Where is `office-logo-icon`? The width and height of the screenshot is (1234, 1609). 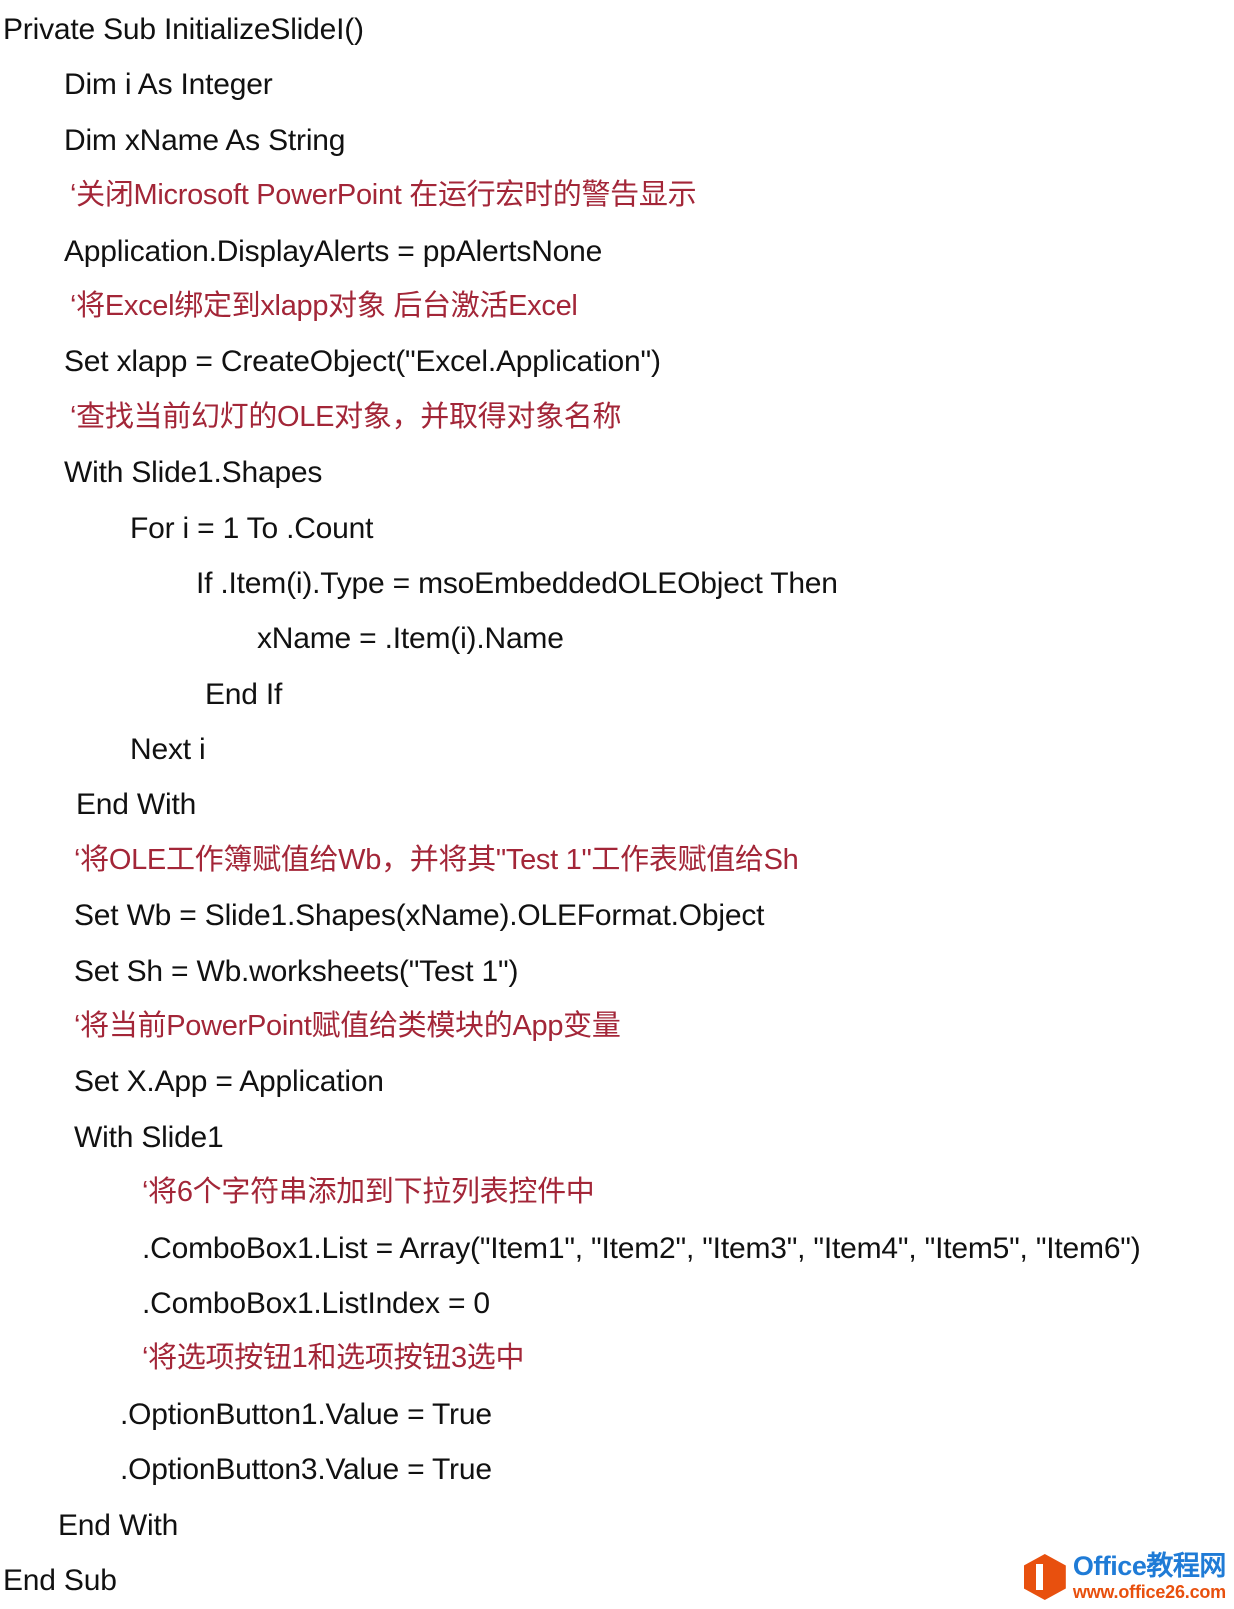
office-logo-icon is located at coordinates (1044, 1577).